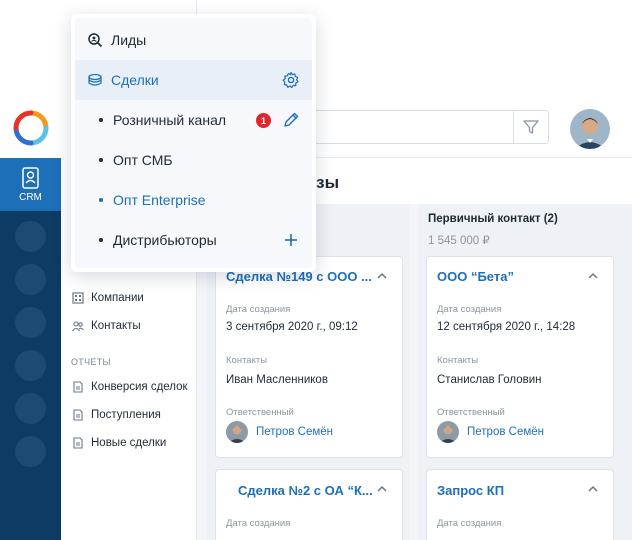  I want to click on contact-book-icon, so click(30, 178).